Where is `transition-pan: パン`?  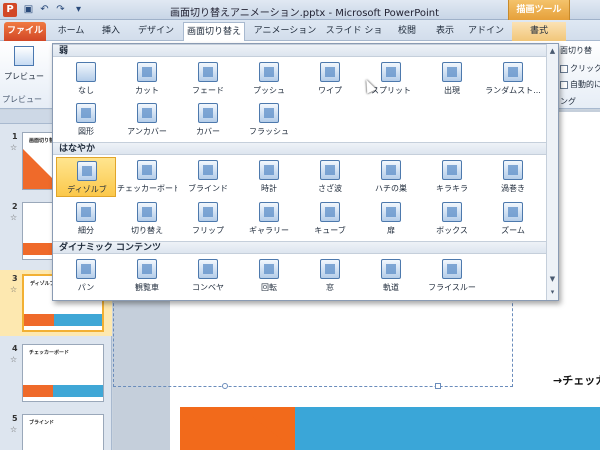
transition-pan: パン is located at coordinates (86, 276).